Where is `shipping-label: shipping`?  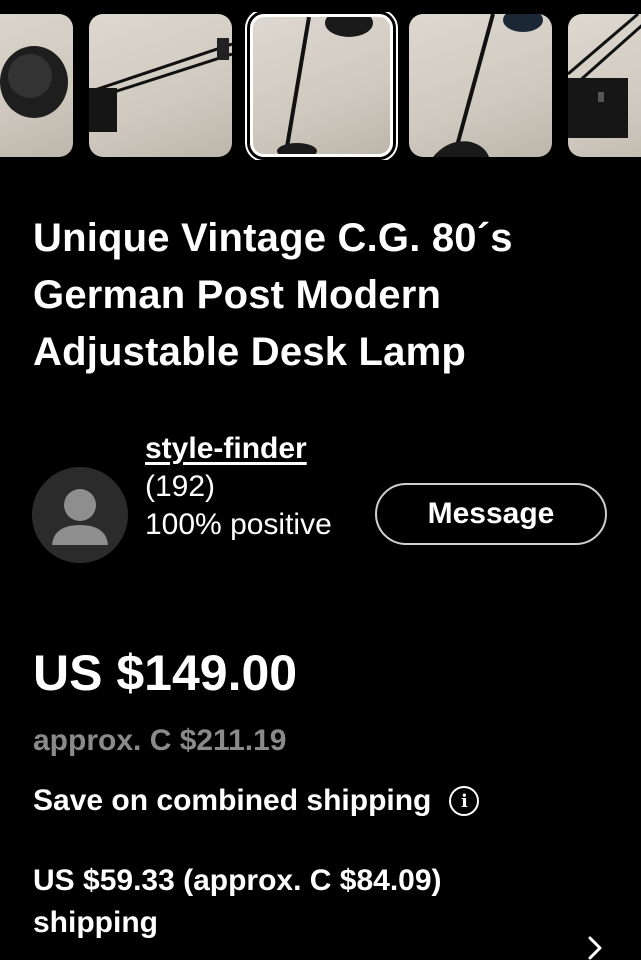
shipping-label: shipping is located at coordinates (95, 922).